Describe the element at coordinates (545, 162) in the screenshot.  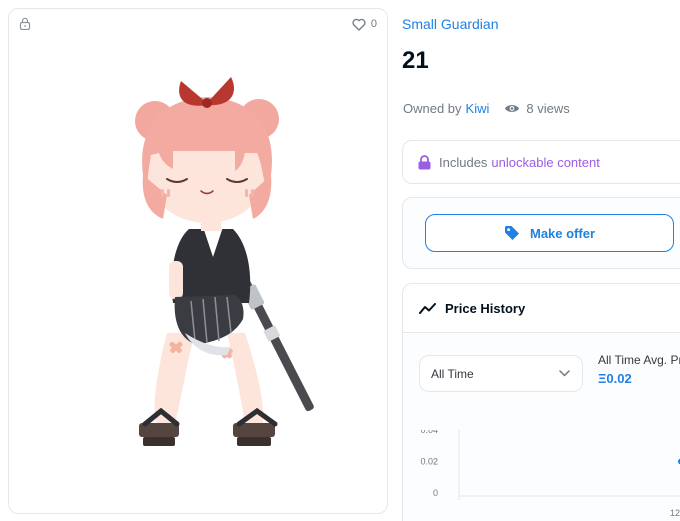
I see `unlockable-content-link: unlockable content` at that location.